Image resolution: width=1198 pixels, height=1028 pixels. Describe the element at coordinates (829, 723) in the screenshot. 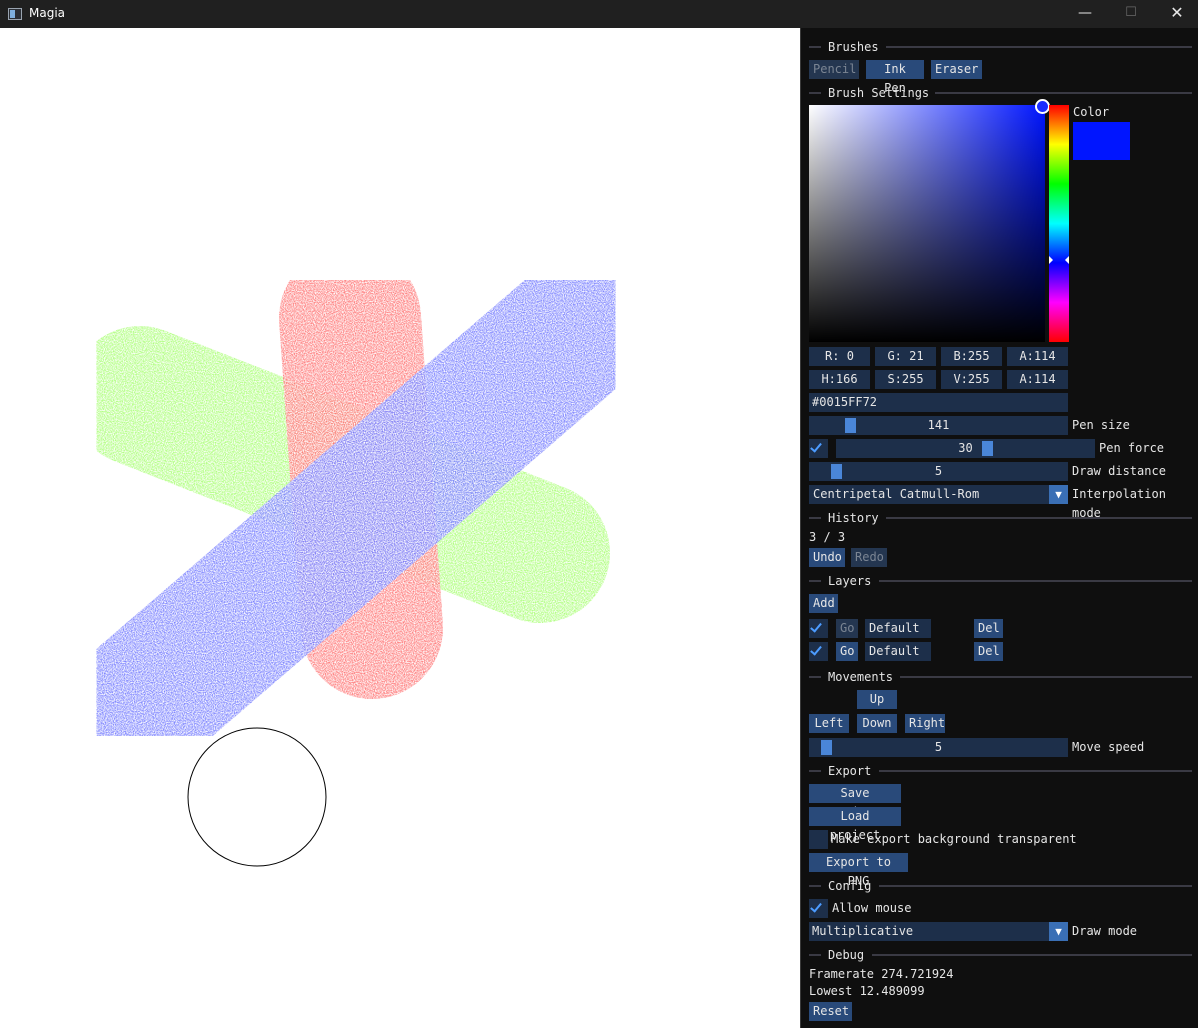

I see `move-left-button: Left` at that location.